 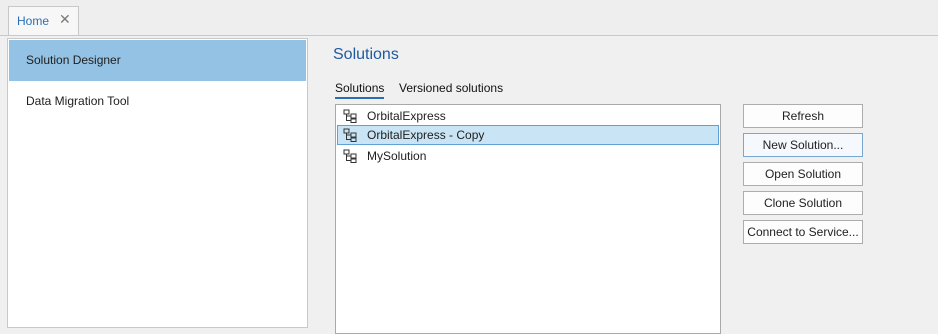 I want to click on close-icon: ✕, so click(x=65, y=19).